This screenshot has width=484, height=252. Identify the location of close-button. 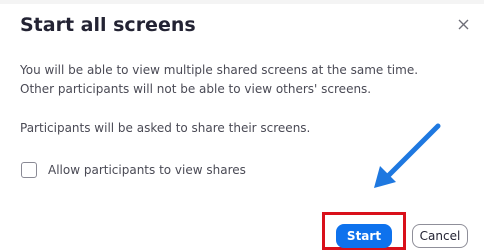
(464, 25).